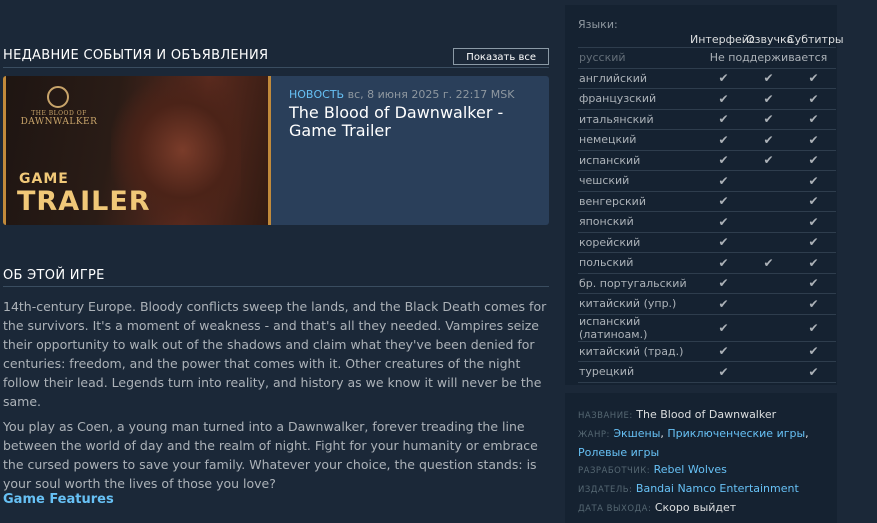  What do you see at coordinates (815, 39) in the screenshot?
I see `column-subtitles: Субтитры` at bounding box center [815, 39].